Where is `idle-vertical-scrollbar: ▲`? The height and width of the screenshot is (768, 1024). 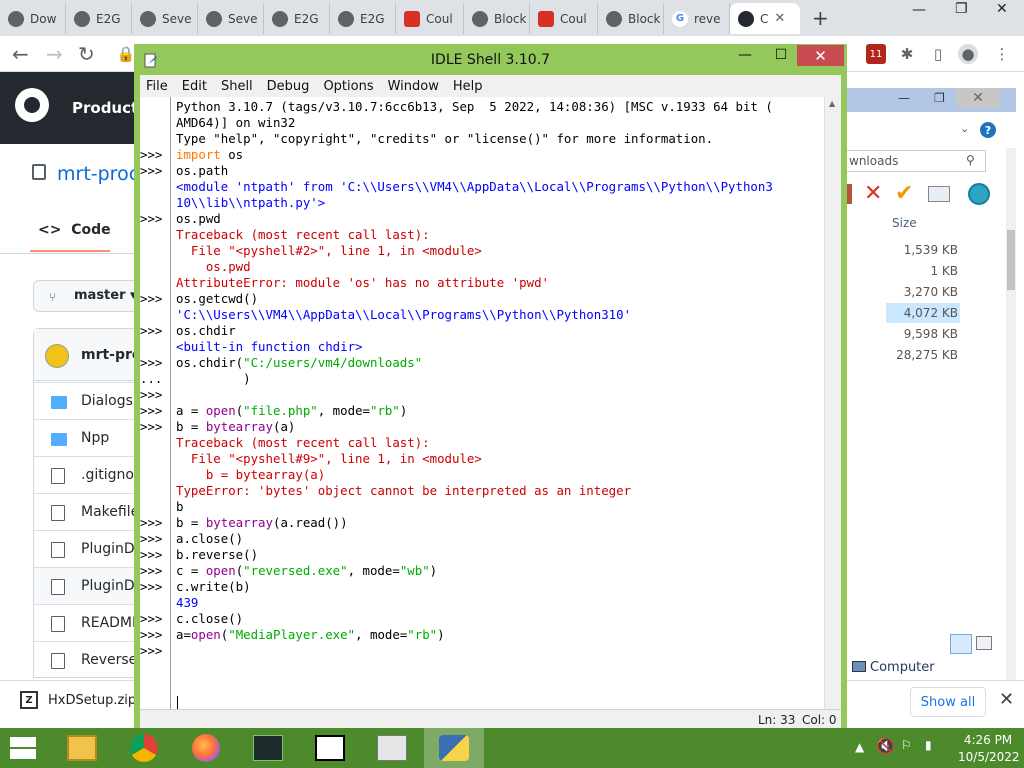
idle-vertical-scrollbar: ▲ is located at coordinates (832, 413).